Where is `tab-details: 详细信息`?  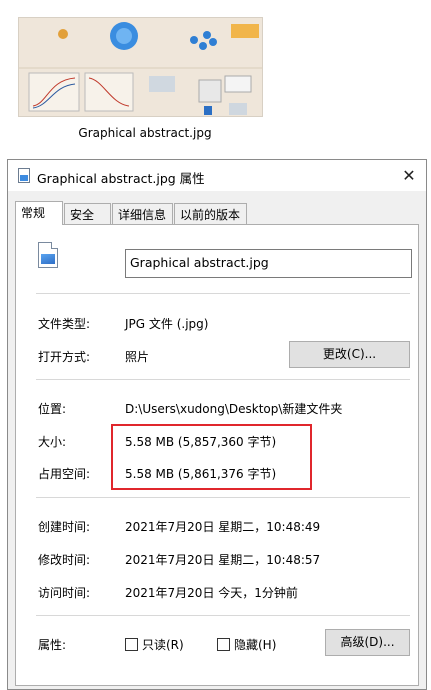 tab-details: 详细信息 is located at coordinates (142, 213).